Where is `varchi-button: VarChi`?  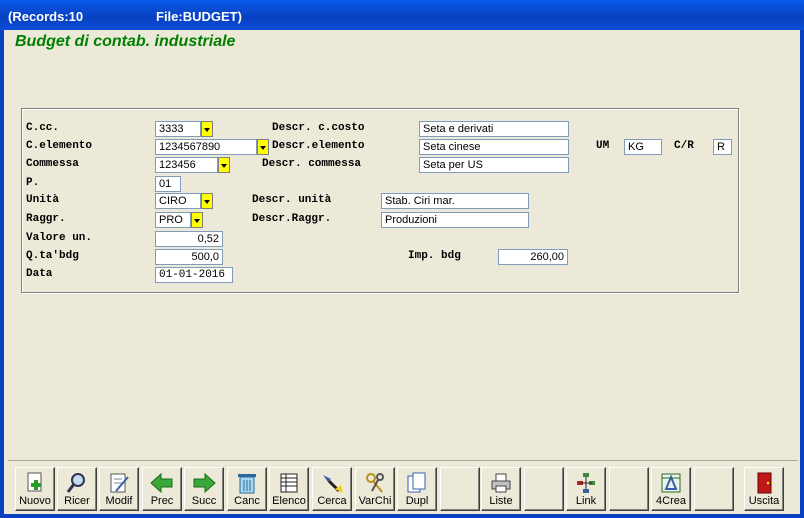
varchi-button: VarChi is located at coordinates (375, 489).